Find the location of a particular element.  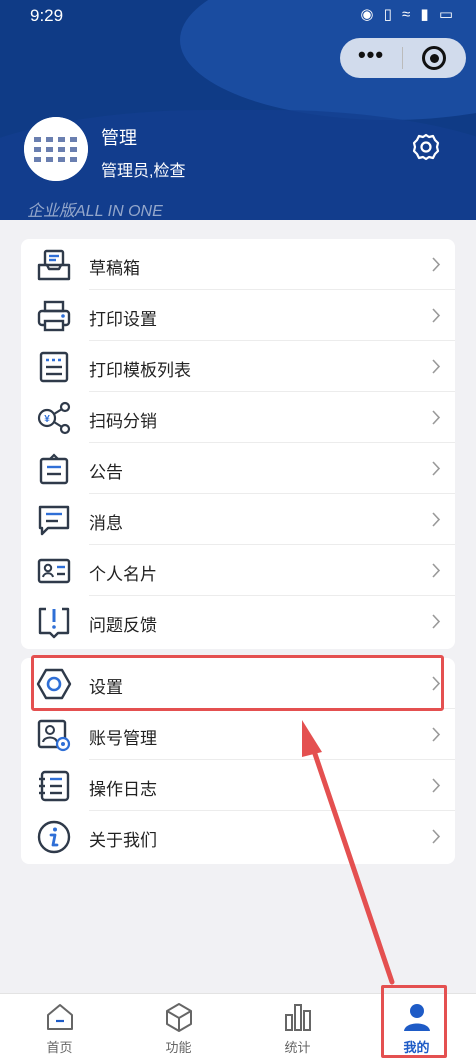

user-role: 管理员,检查 is located at coordinates (143, 171).